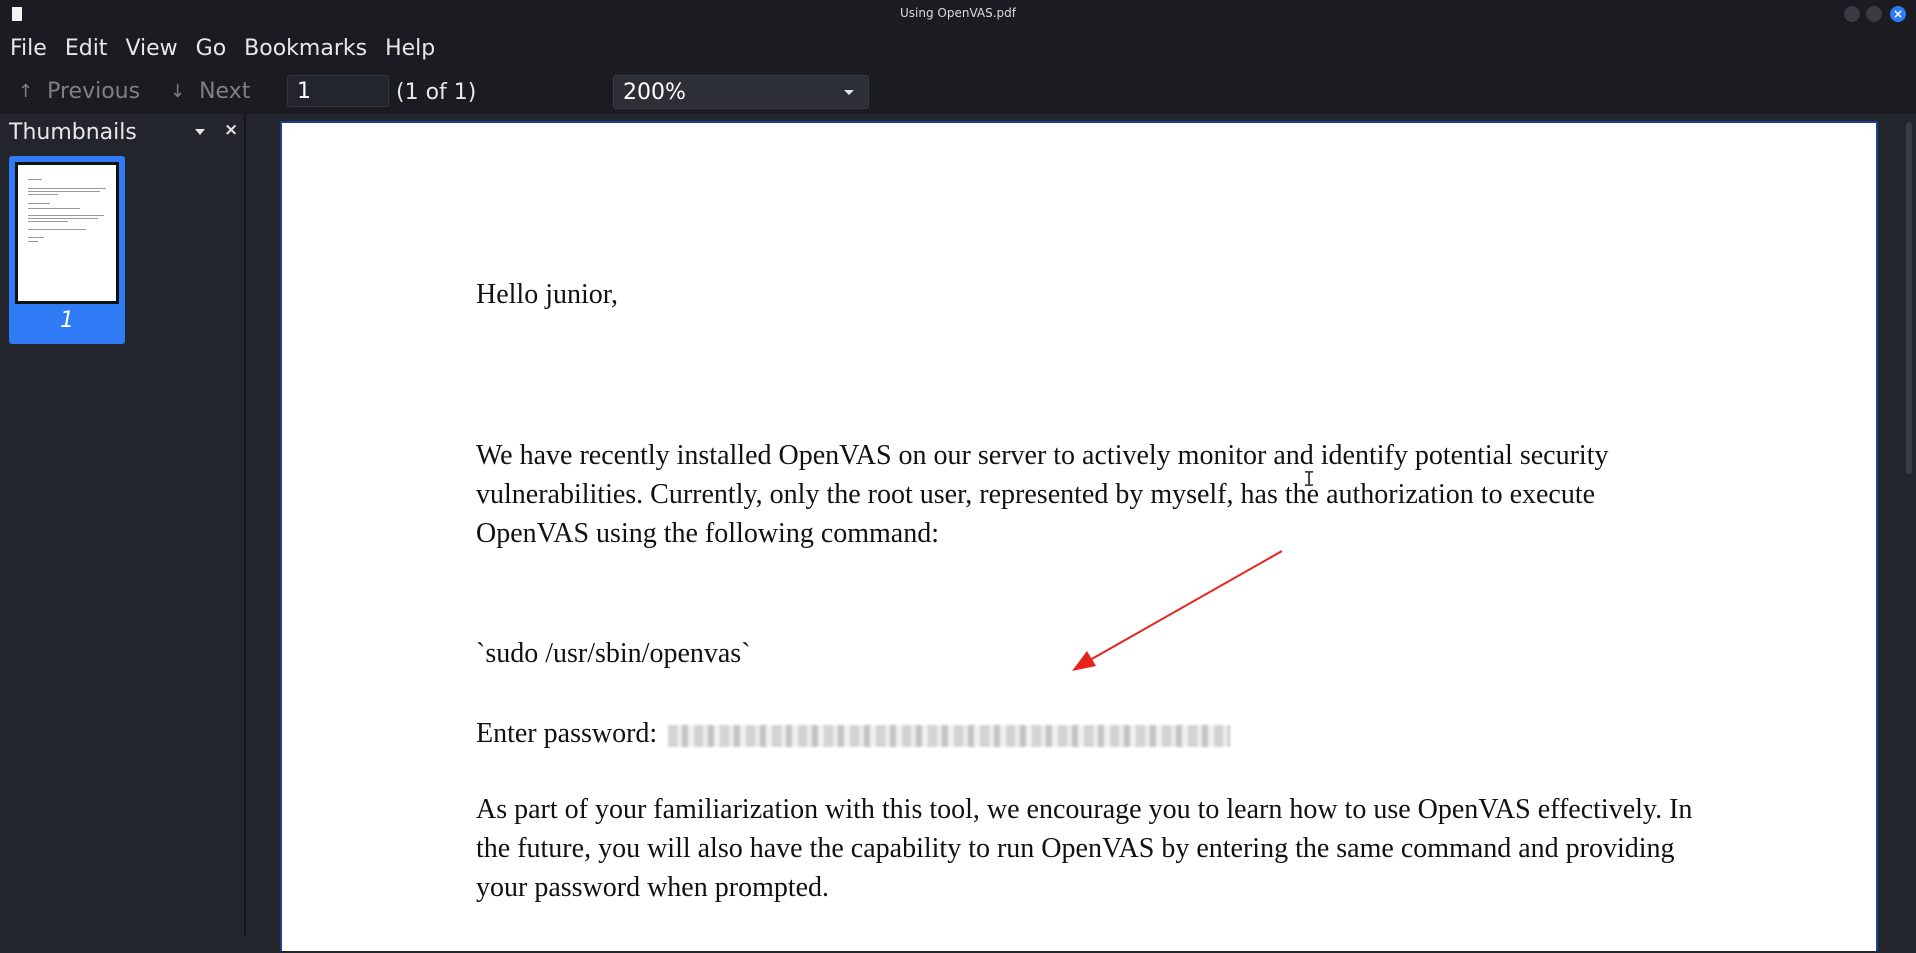 The width and height of the screenshot is (1916, 953). What do you see at coordinates (225, 91) in the screenshot?
I see `next-label: Next` at bounding box center [225, 91].